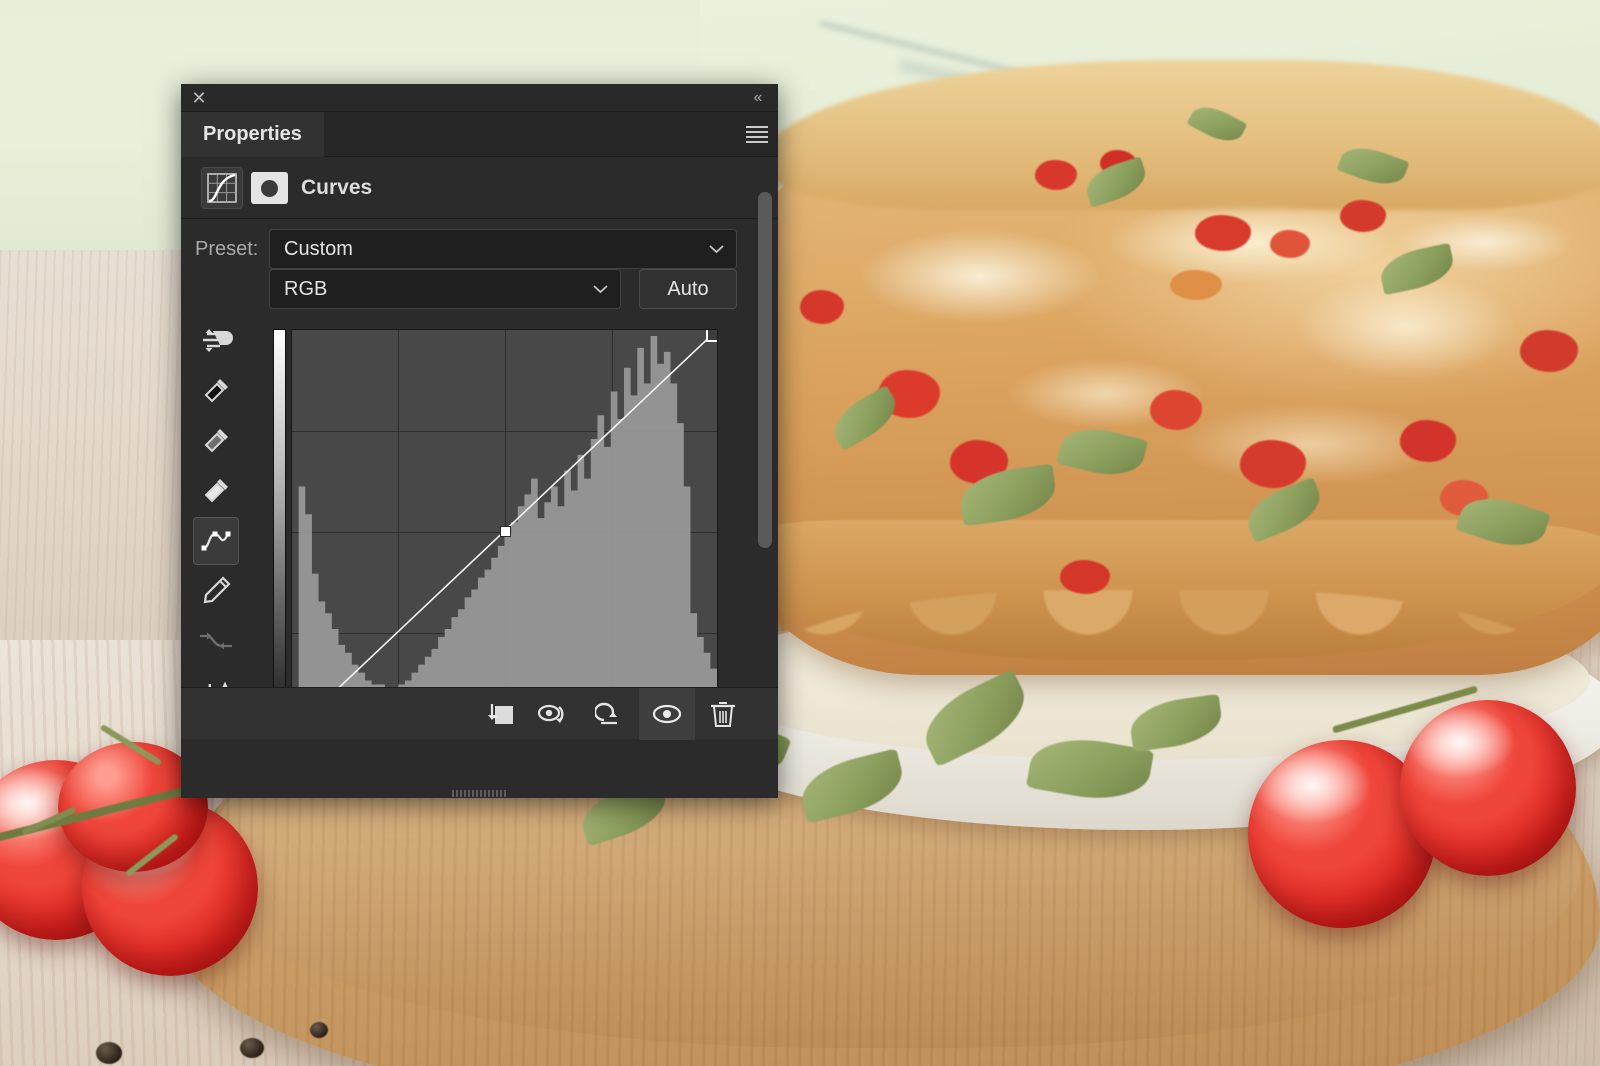 The height and width of the screenshot is (1066, 1600). I want to click on toggle-layer-visibility-button, so click(667, 714).